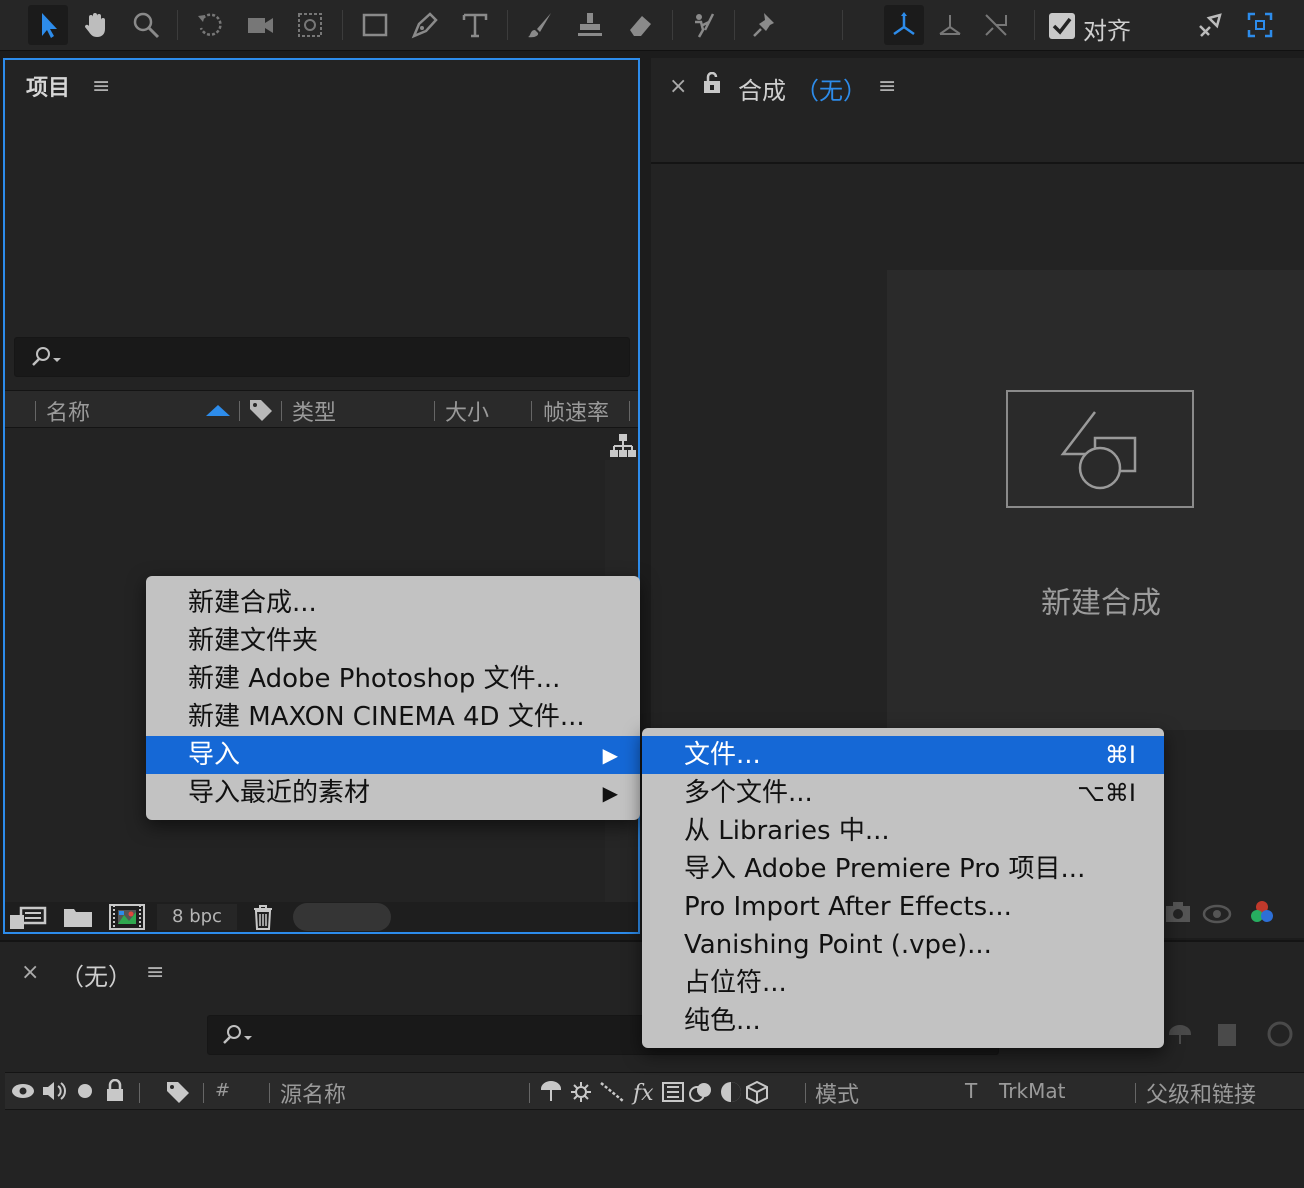 Image resolution: width=1304 pixels, height=1188 pixels. Describe the element at coordinates (222, 1090) in the screenshot. I see `column-layer-number: #` at that location.